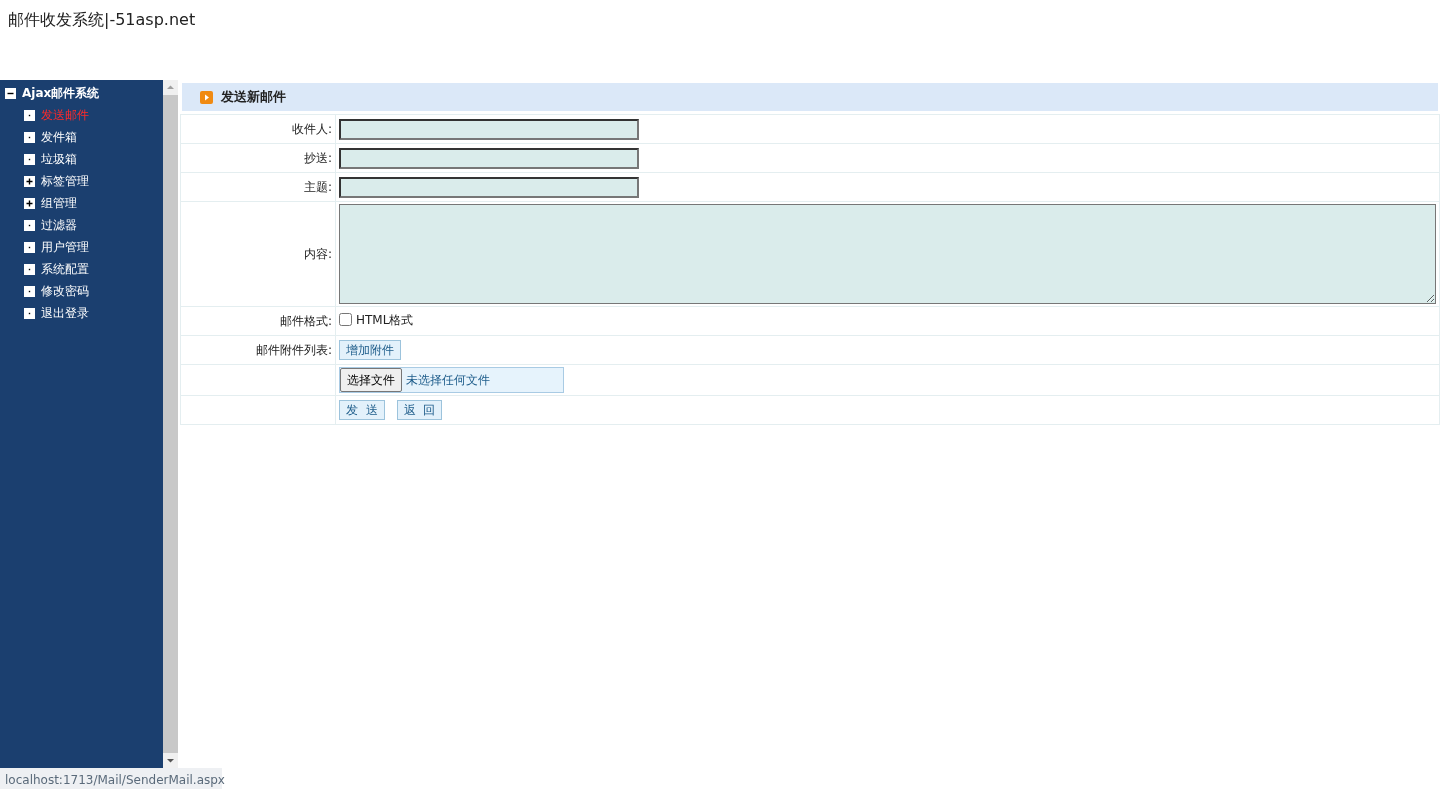 This screenshot has width=1440, height=789. Describe the element at coordinates (111, 778) in the screenshot. I see `status-url: localhost:1713/Mail/SenderMail.aspx` at that location.